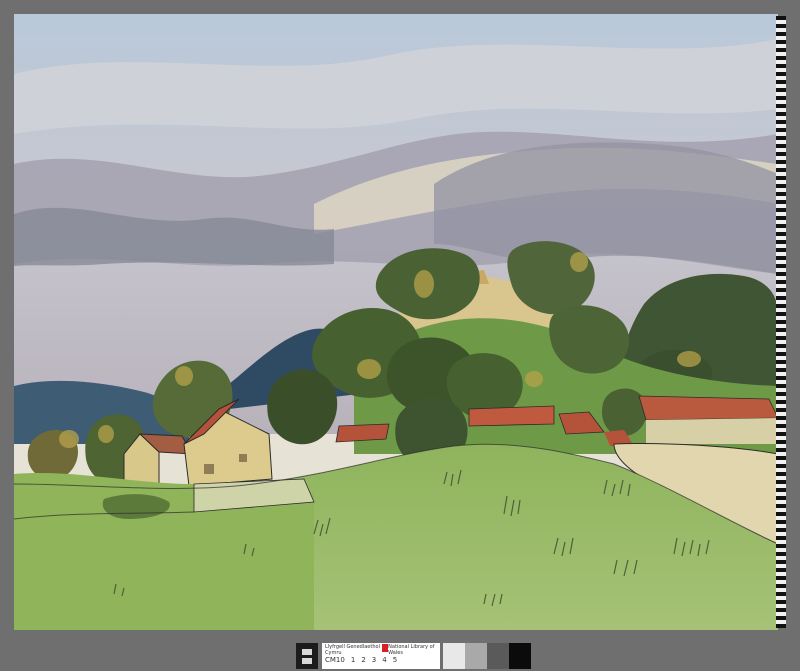 Image resolution: width=800 pixels, height=671 pixels. Describe the element at coordinates (511, 416) in the screenshot. I see `roofs-row-center` at that location.